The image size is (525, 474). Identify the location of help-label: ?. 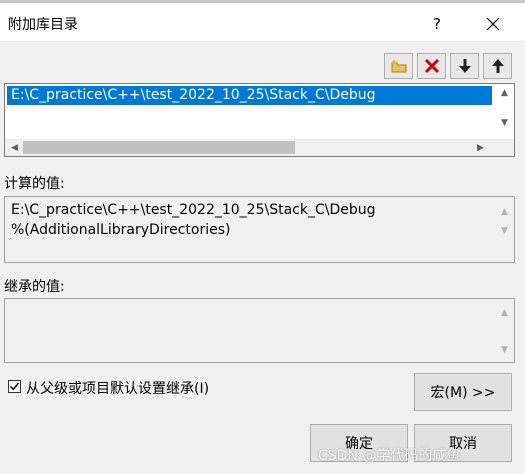
(437, 24).